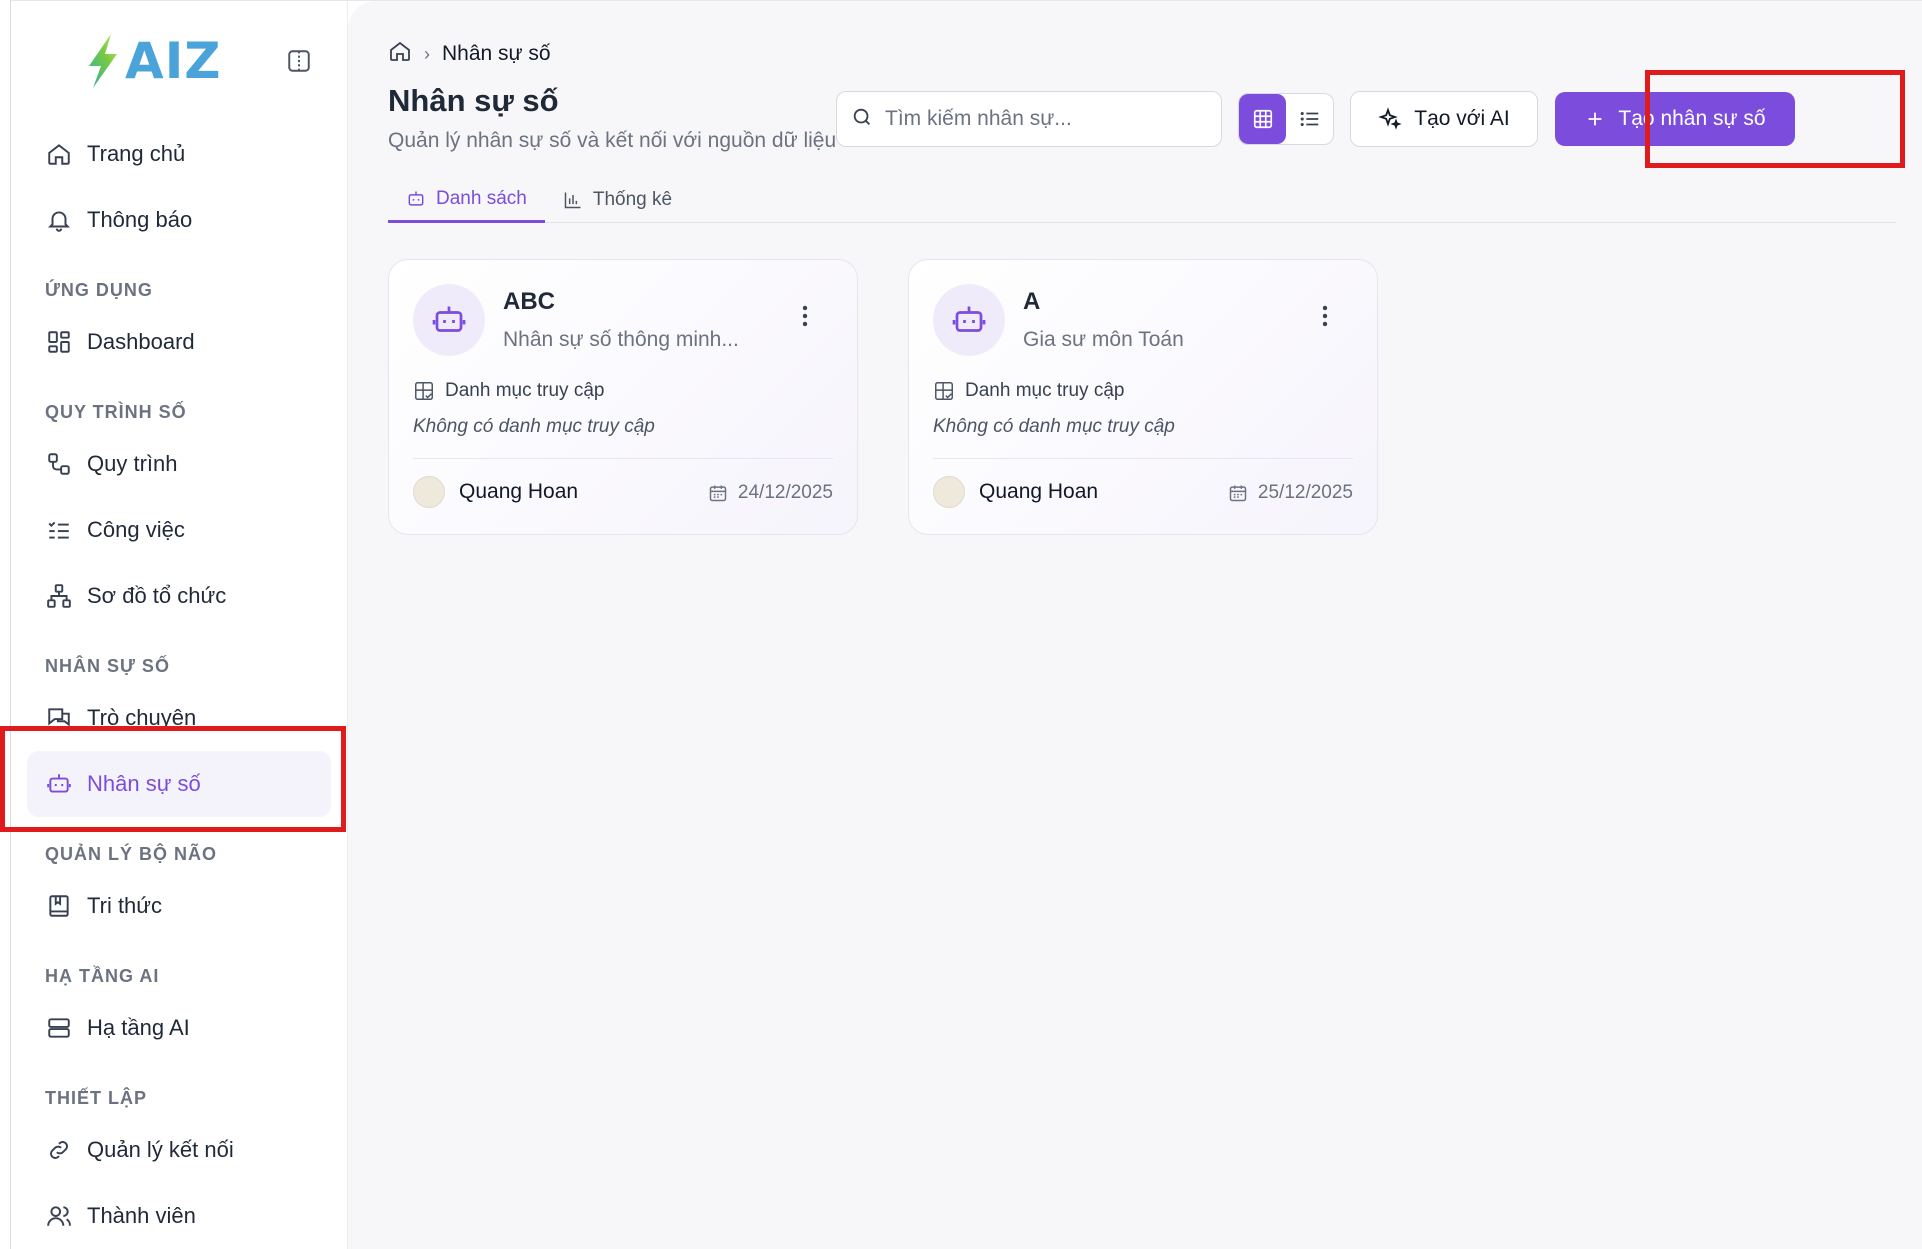 The height and width of the screenshot is (1249, 1922). I want to click on create-digital-staff-label: Tạo nhân sự số, so click(1692, 118).